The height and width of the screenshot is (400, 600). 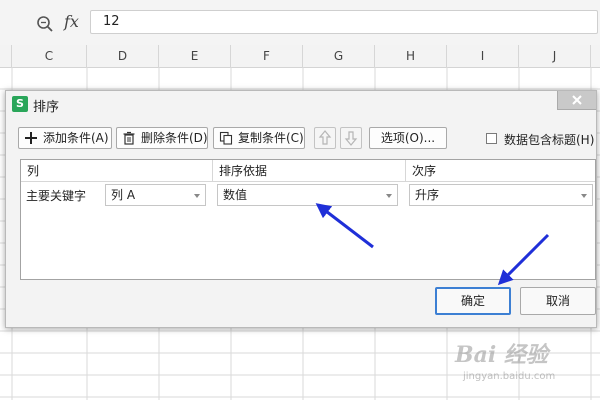 I want to click on delete-condition-label: 删除条件(D), so click(x=174, y=138).